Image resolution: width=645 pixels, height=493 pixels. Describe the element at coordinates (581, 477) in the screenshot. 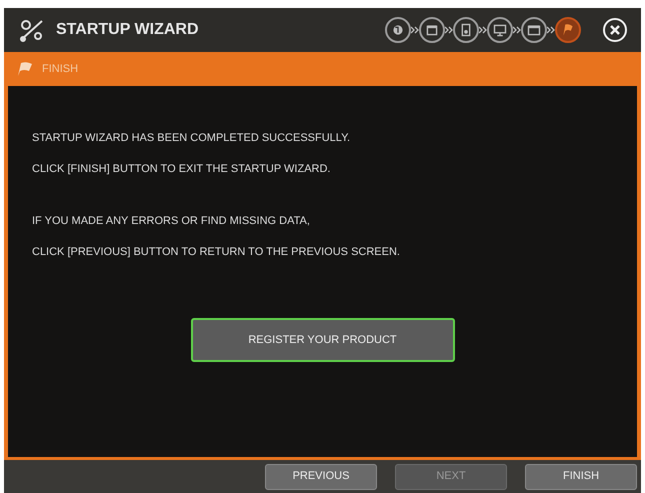

I see `footer-button: FINISH` at that location.